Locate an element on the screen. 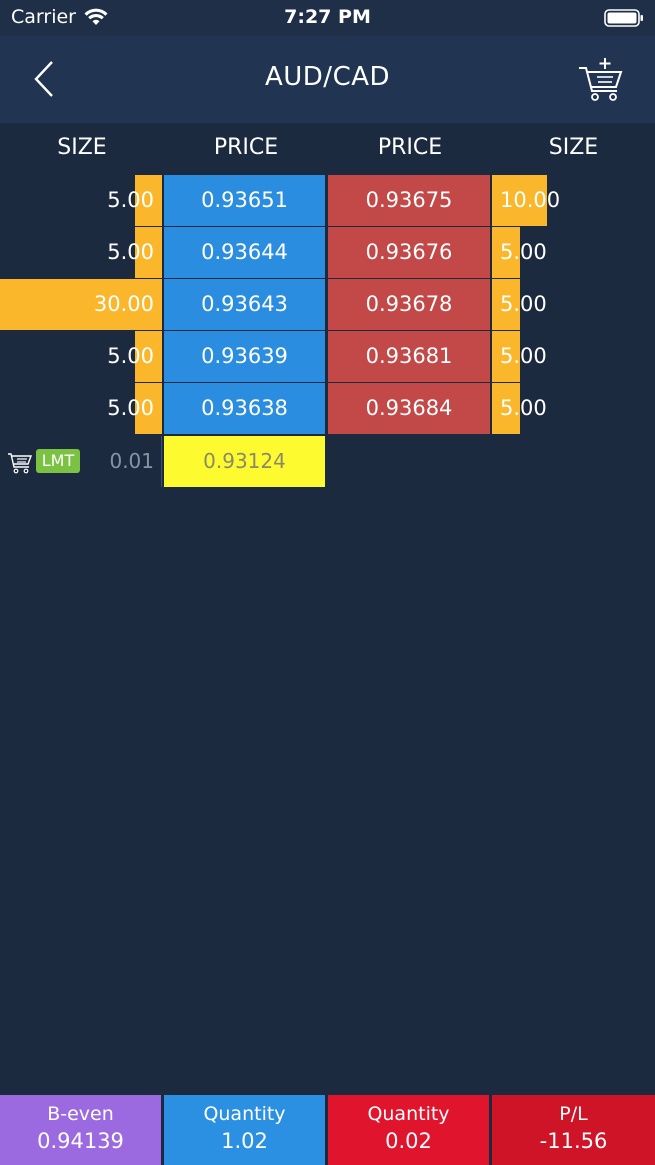 Image resolution: width=655 pixels, height=1165 pixels. bid-price-cell: 0.93643 is located at coordinates (244, 304).